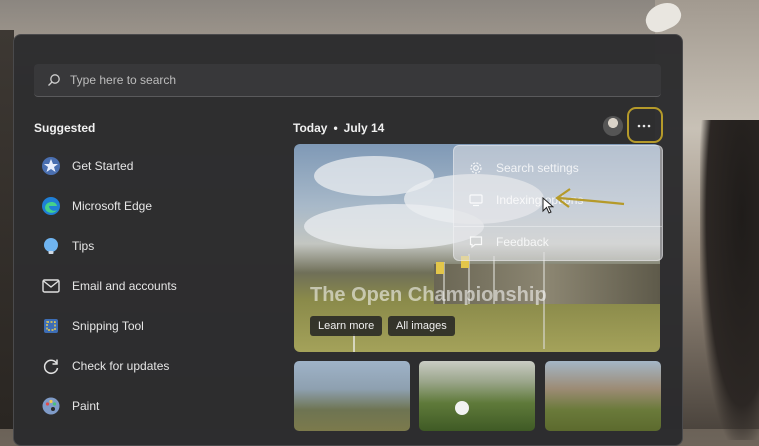  I want to click on tips-icon, so click(51, 246).